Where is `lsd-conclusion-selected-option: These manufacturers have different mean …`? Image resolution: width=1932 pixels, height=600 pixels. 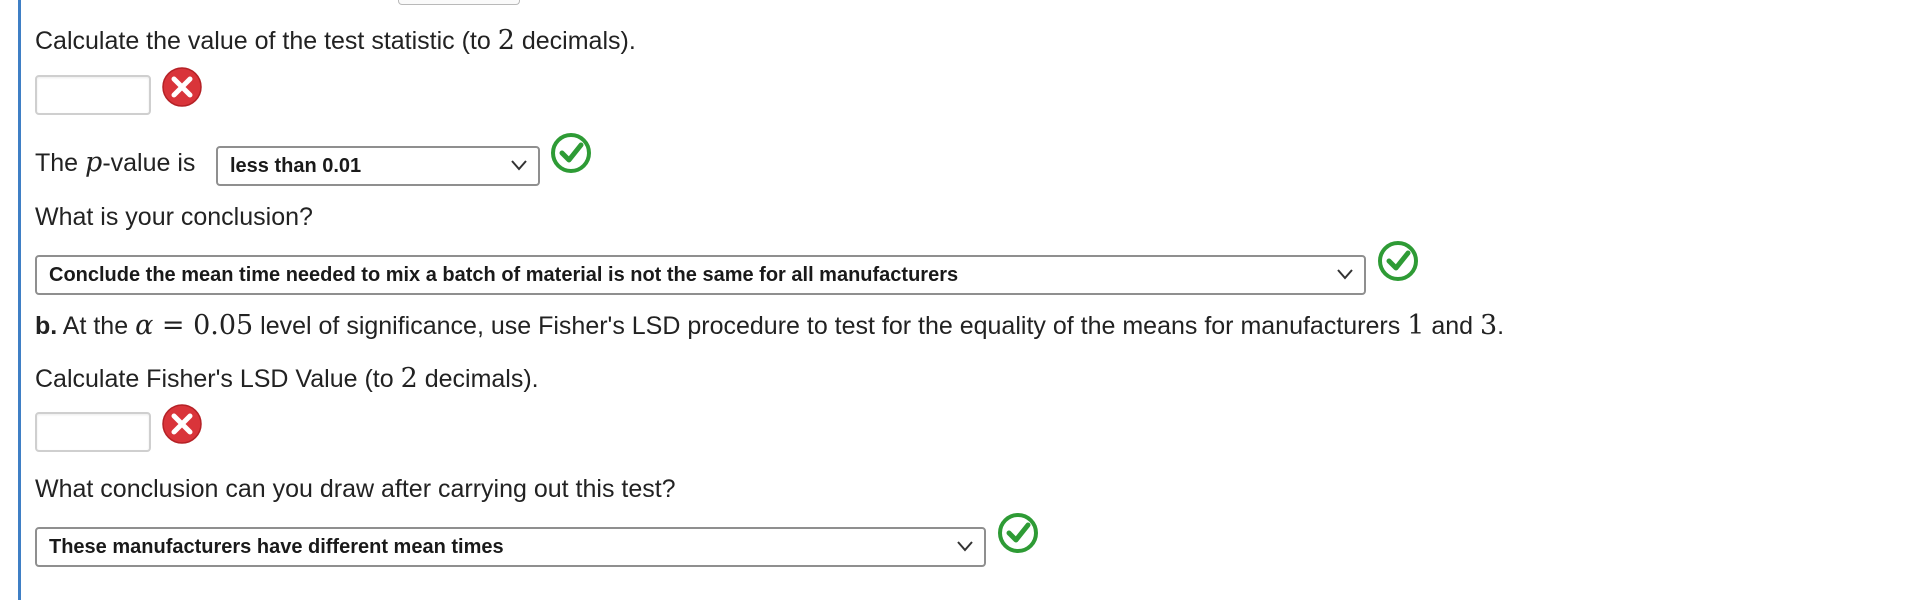 lsd-conclusion-selected-option: These manufacturers have different mean … is located at coordinates (276, 547).